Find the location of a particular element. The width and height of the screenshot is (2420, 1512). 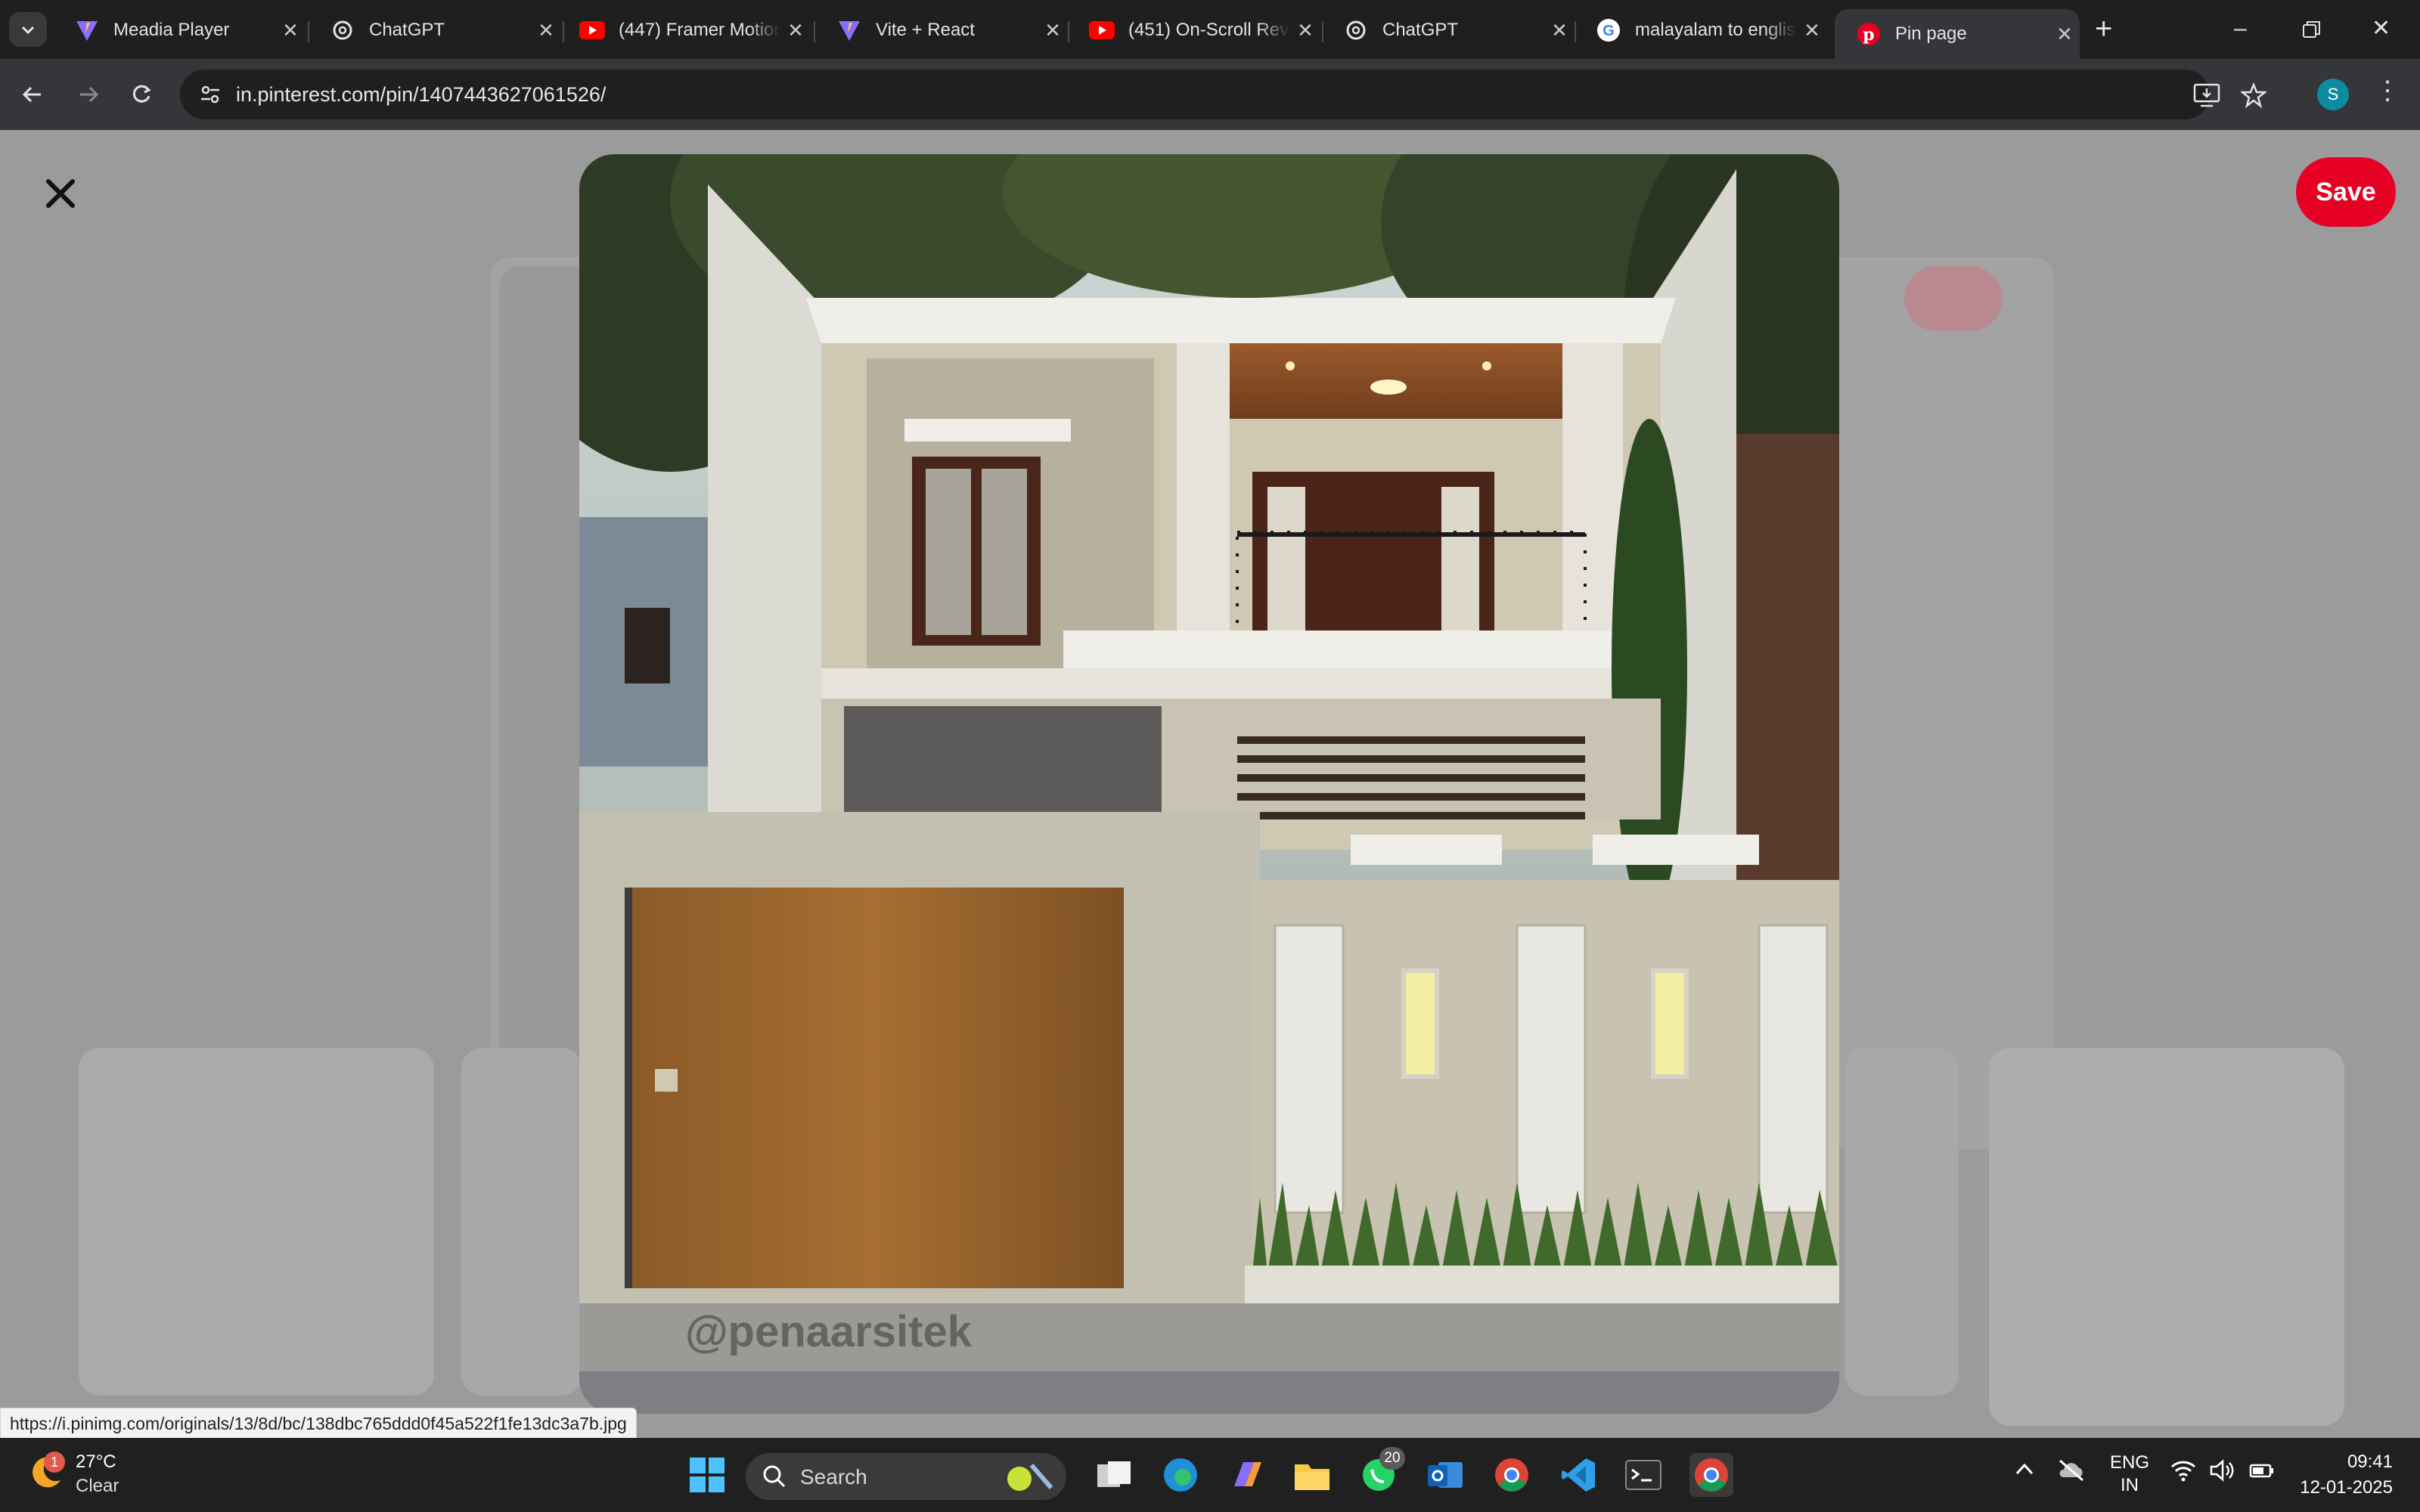

tab: (447) Framer Motion ✕ is located at coordinates (684, 30).